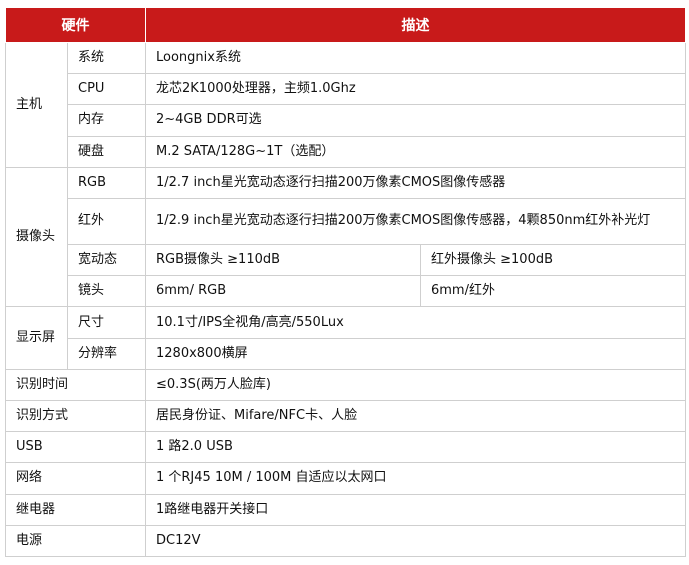  I want to click on table-row: 识别方式 居民身份证、Mifare/NFC卡、人脸, so click(345, 416).